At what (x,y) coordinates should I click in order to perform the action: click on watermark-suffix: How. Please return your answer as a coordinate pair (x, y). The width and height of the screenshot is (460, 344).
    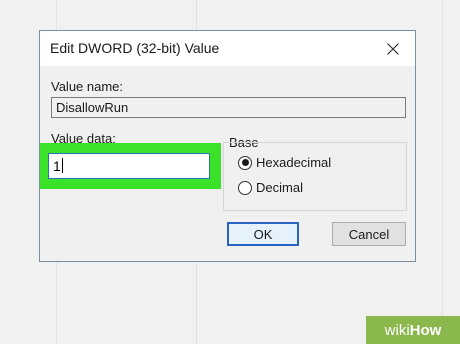
    Looking at the image, I should click on (425, 330).